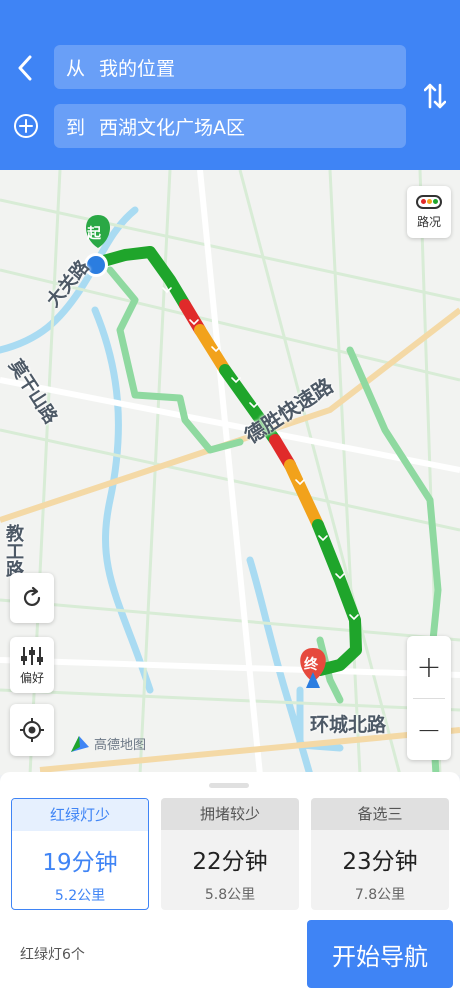 Image resolution: width=460 pixels, height=996 pixels. I want to click on route-distance: 5.2公里, so click(80, 896).